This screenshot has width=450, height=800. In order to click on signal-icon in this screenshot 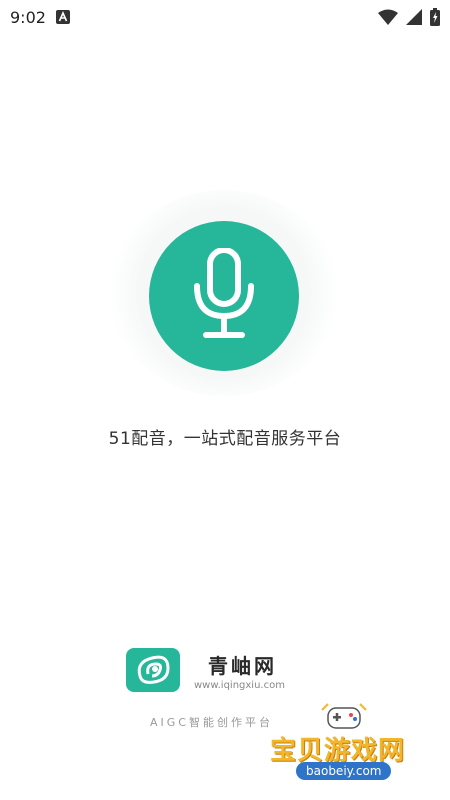, I will do `click(414, 17)`.